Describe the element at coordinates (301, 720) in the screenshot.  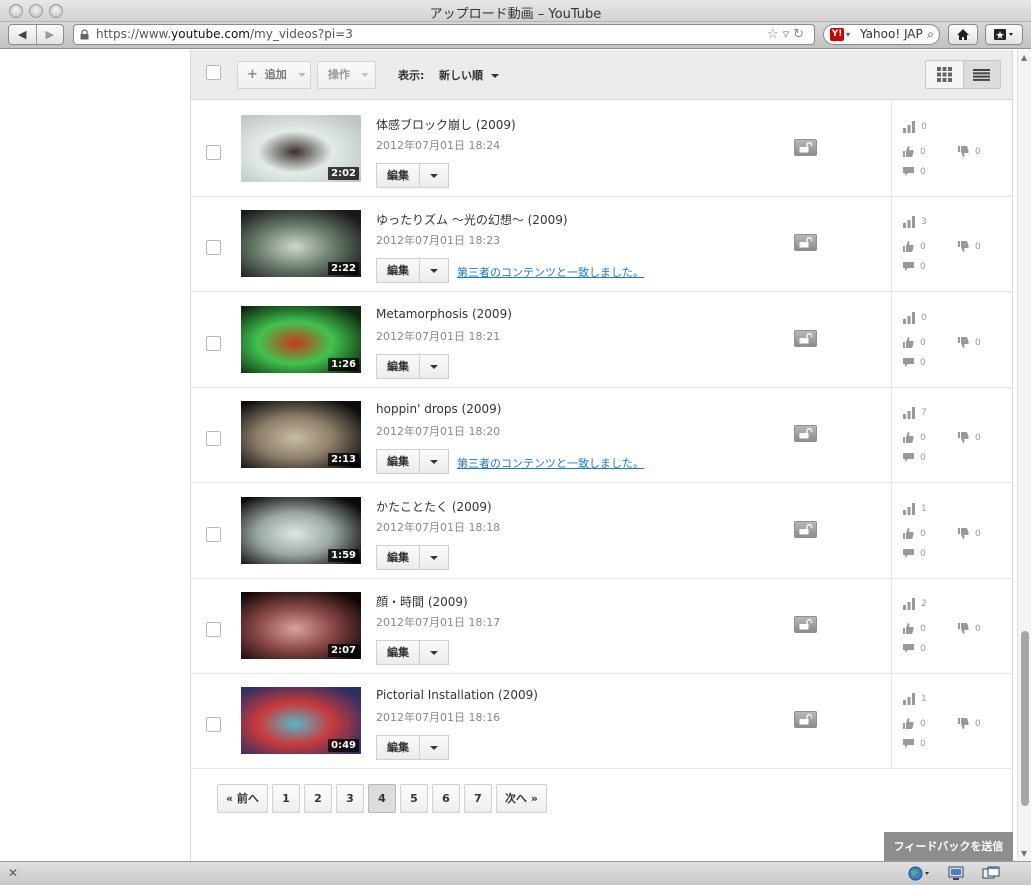
I see `video-thumbnail: 0:49` at that location.